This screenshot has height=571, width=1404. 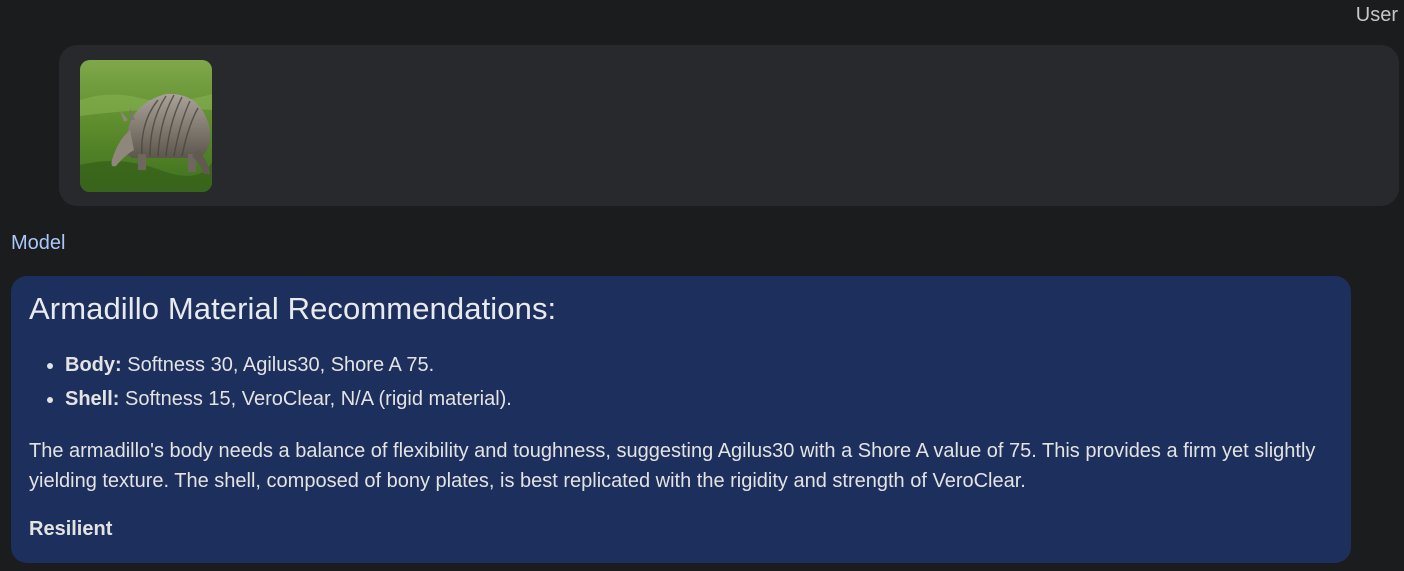 What do you see at coordinates (93, 365) in the screenshot?
I see `list-item-label: Body:` at bounding box center [93, 365].